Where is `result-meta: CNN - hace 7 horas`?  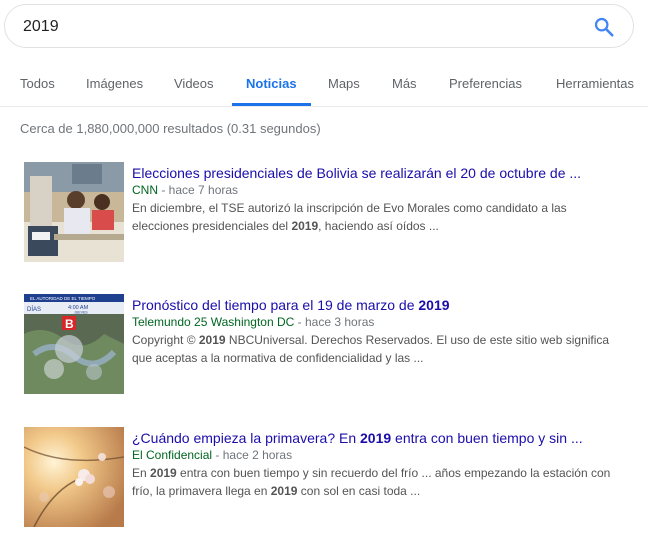 result-meta: CNN - hace 7 horas is located at coordinates (185, 190).